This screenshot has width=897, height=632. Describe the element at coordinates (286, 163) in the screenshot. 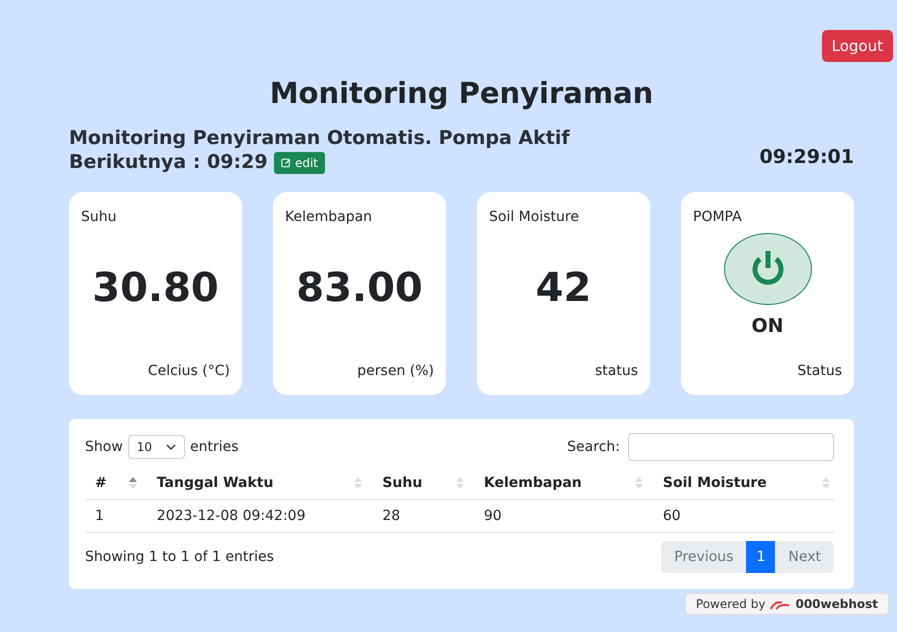

I see `edit-icon` at that location.